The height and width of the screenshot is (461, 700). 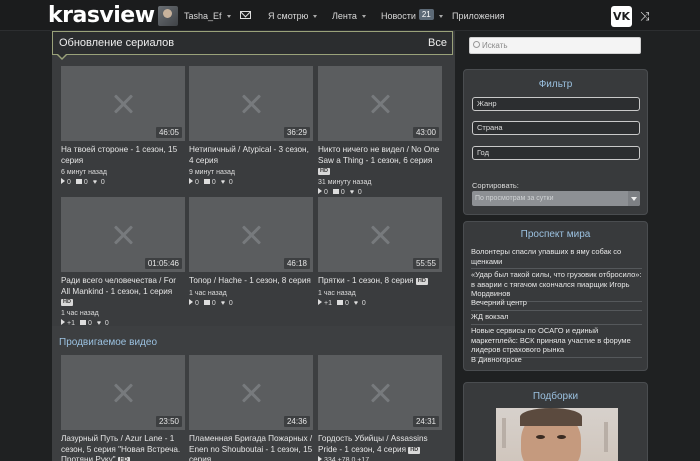 I want to click on video-time: 6 минут назад, so click(x=84, y=172).